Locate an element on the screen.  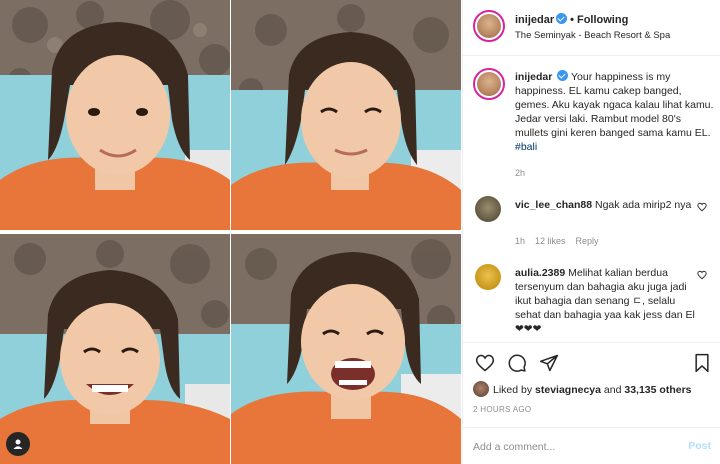
reply-button: Reply is located at coordinates (587, 241).